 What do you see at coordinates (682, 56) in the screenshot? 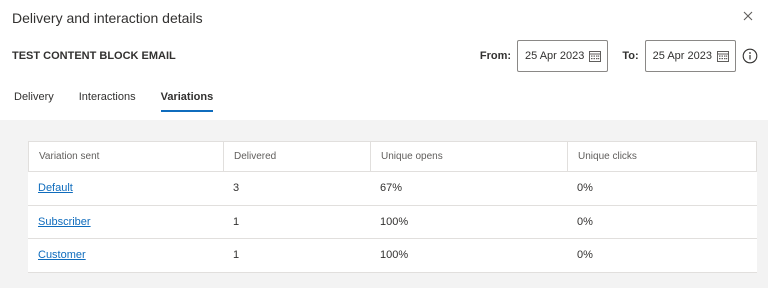
I see `to-date-value: 25 Apr 2023` at bounding box center [682, 56].